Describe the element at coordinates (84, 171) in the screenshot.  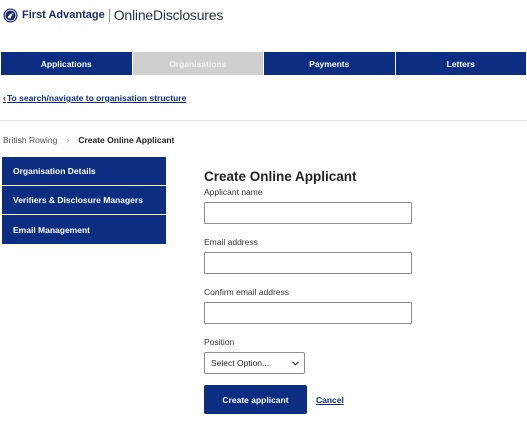
I see `side-item-organisation-details: Organisation Details` at that location.